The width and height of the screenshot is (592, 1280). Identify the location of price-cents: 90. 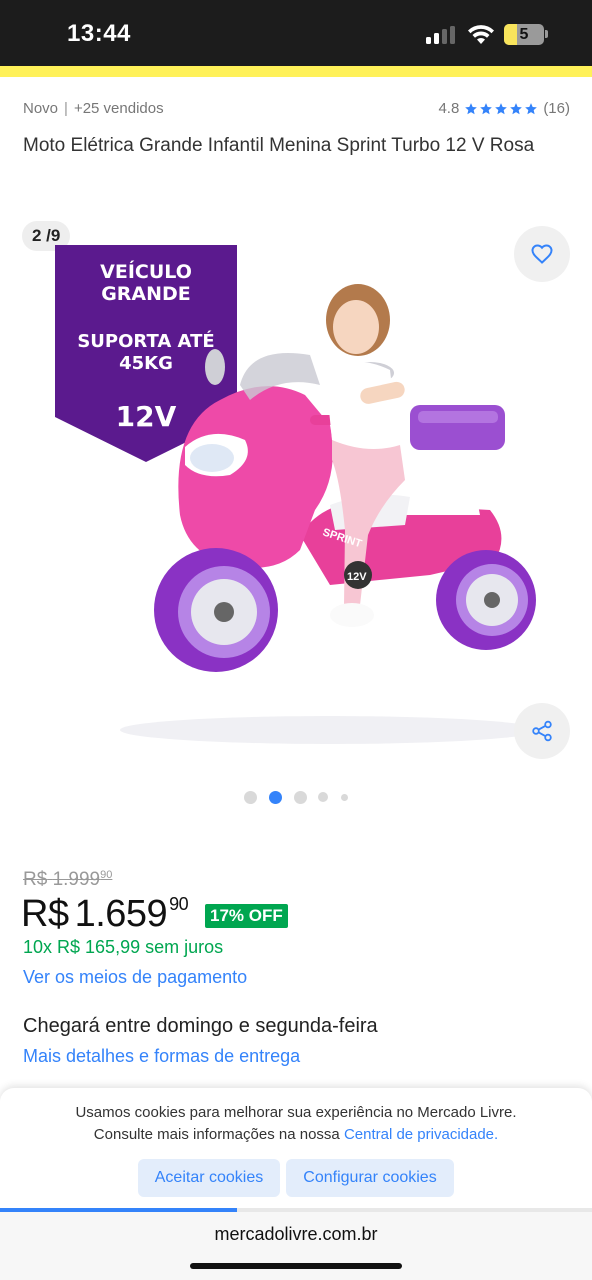
(179, 904).